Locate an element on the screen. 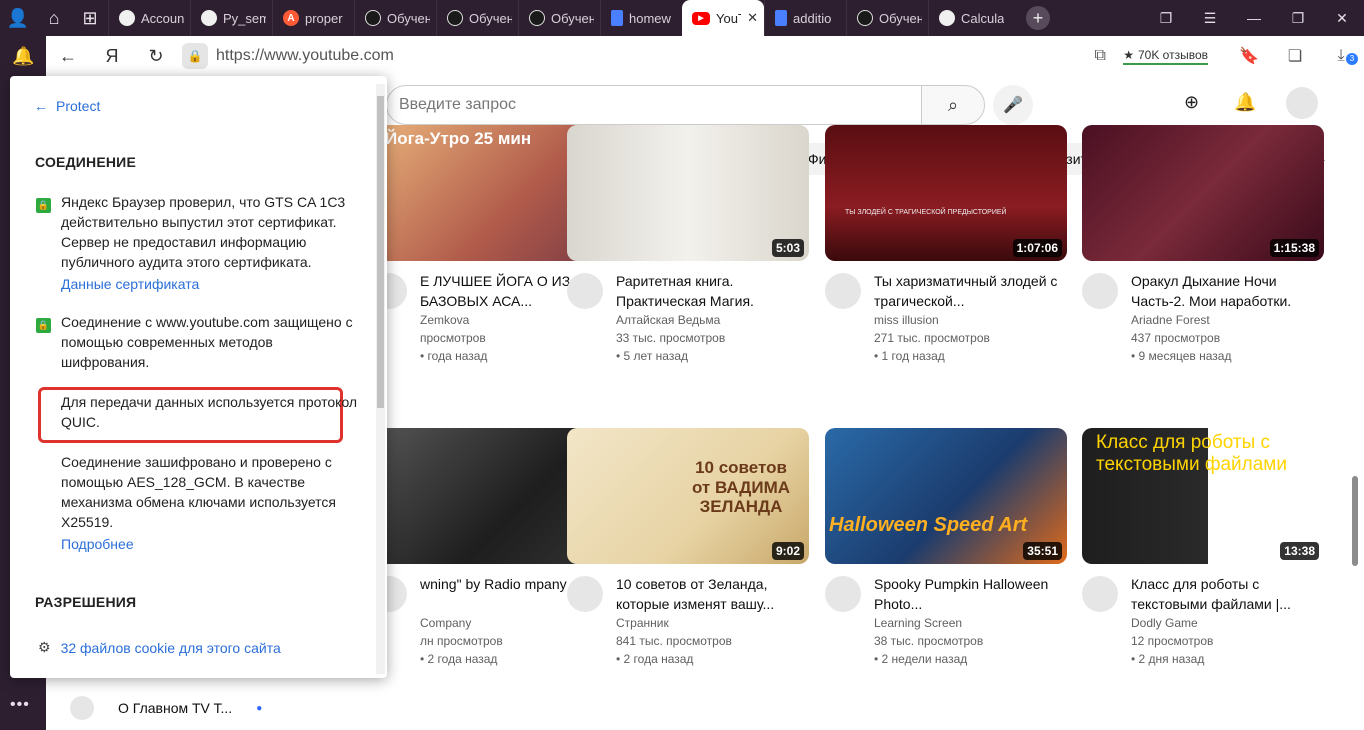  ai-favicon-icon is located at coordinates (865, 18).